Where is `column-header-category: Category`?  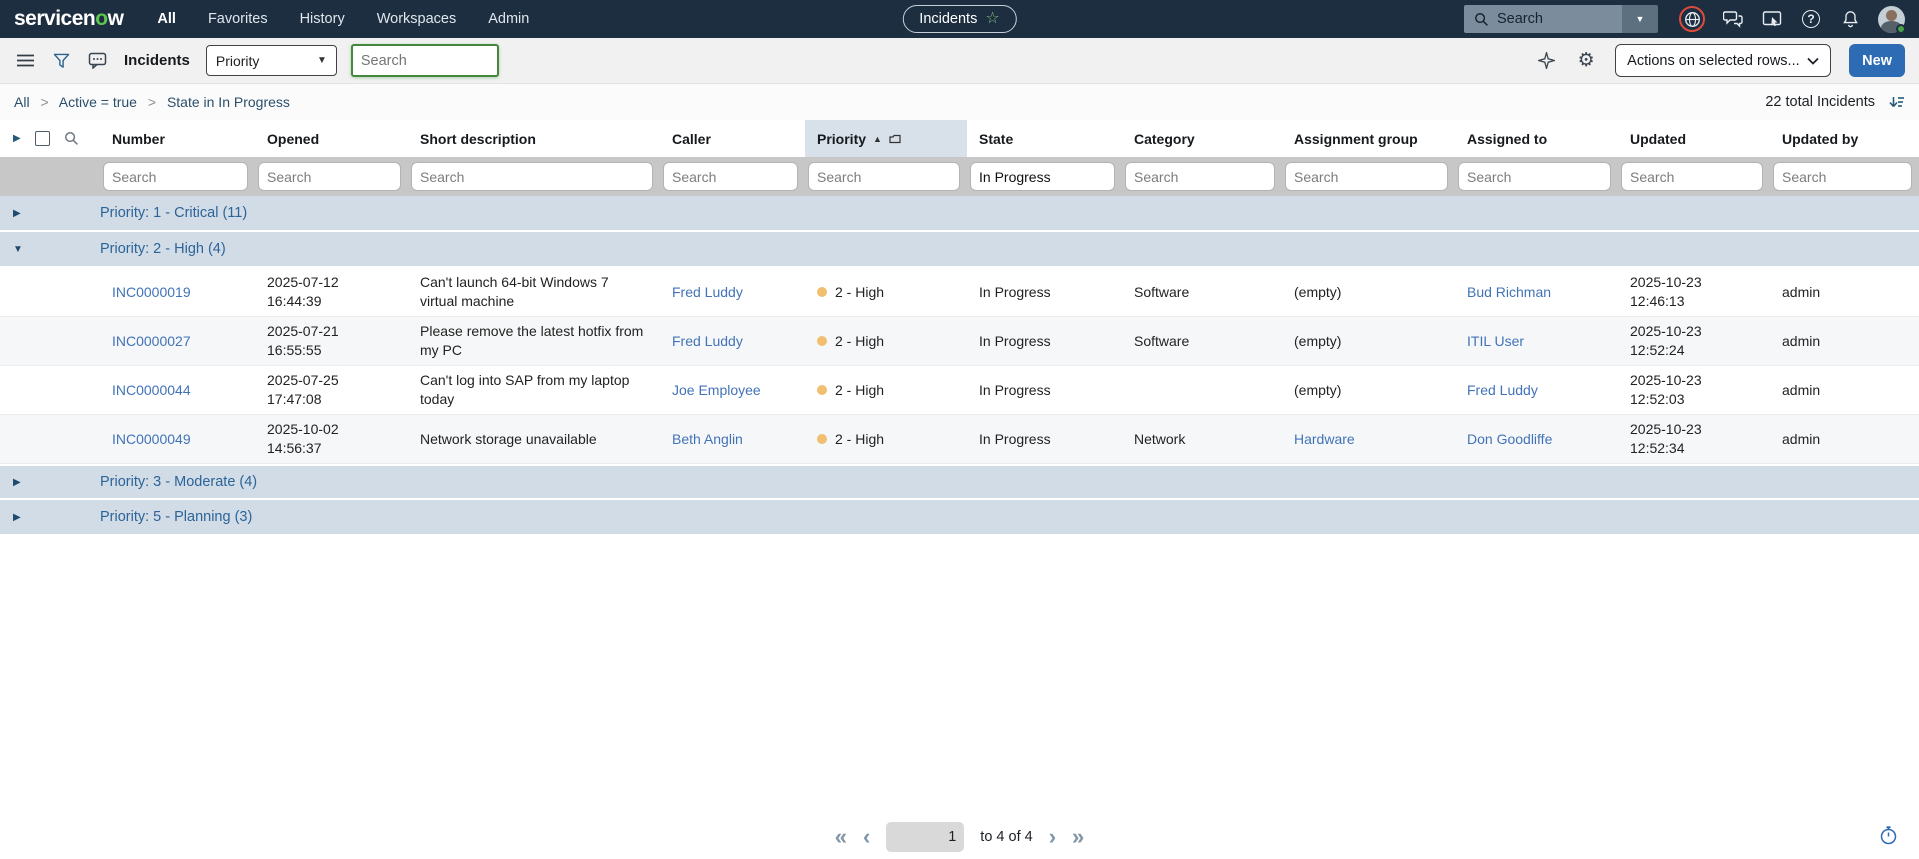
column-header-category: Category is located at coordinates (1202, 138).